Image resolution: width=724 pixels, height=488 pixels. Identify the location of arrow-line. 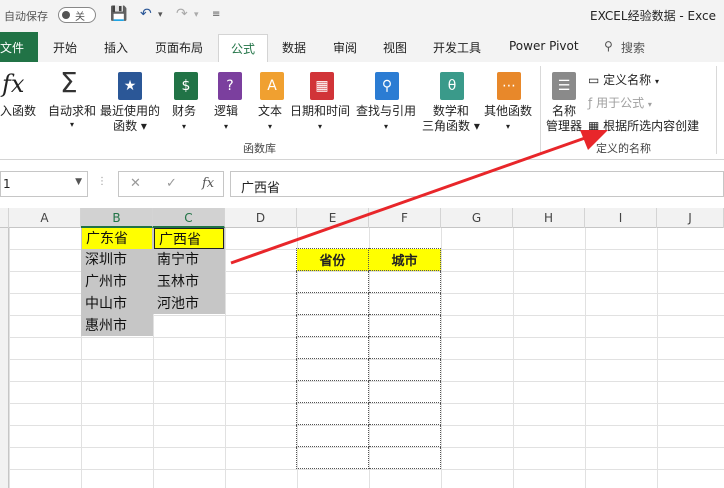
(408, 200).